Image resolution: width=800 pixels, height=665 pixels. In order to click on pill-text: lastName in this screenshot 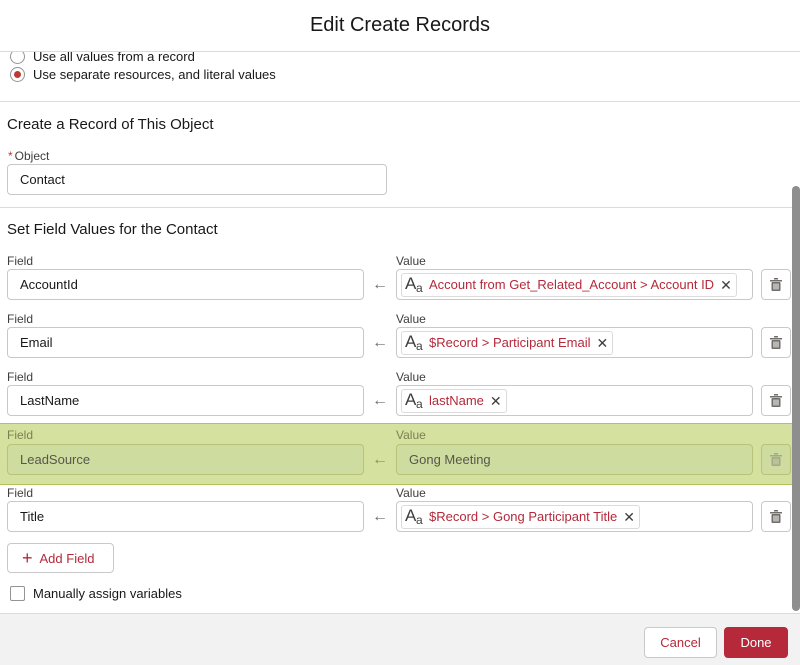, I will do `click(456, 400)`.